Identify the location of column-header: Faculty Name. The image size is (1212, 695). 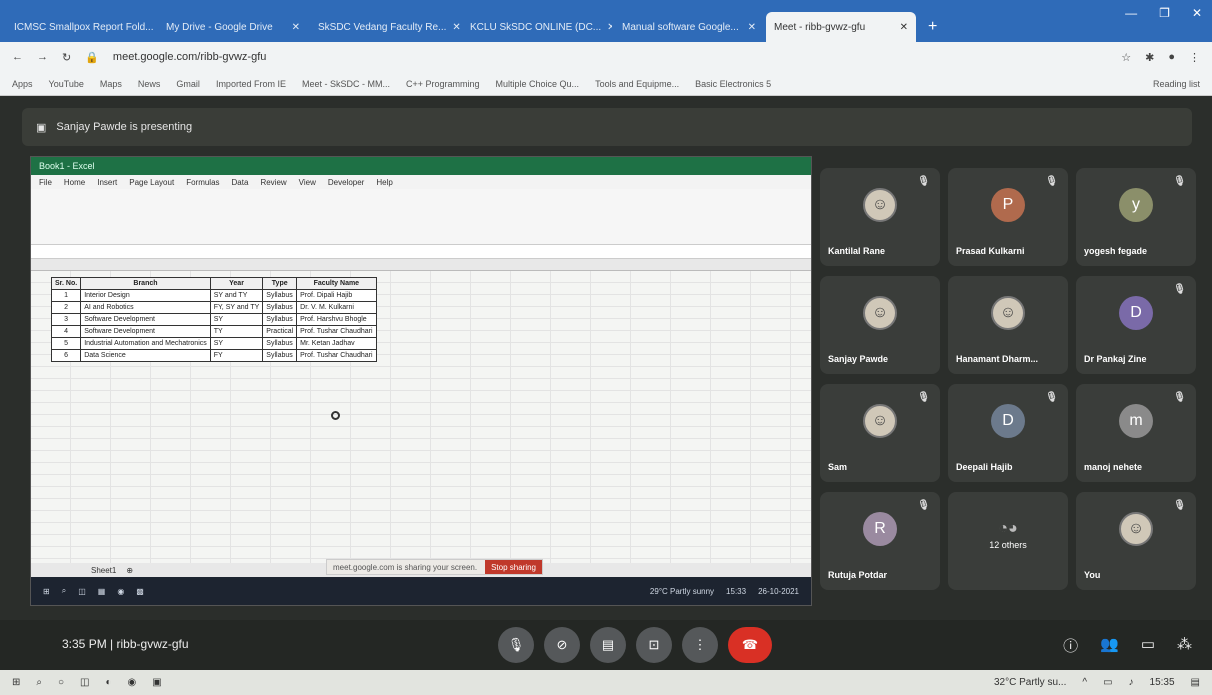
(336, 283).